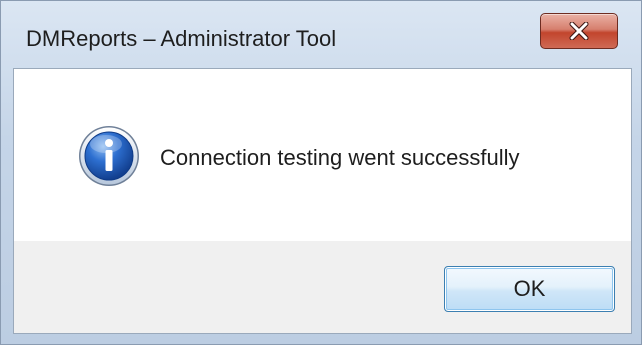 The height and width of the screenshot is (345, 642). What do you see at coordinates (340, 157) in the screenshot?
I see `message-text: Connection testing went successfully` at bounding box center [340, 157].